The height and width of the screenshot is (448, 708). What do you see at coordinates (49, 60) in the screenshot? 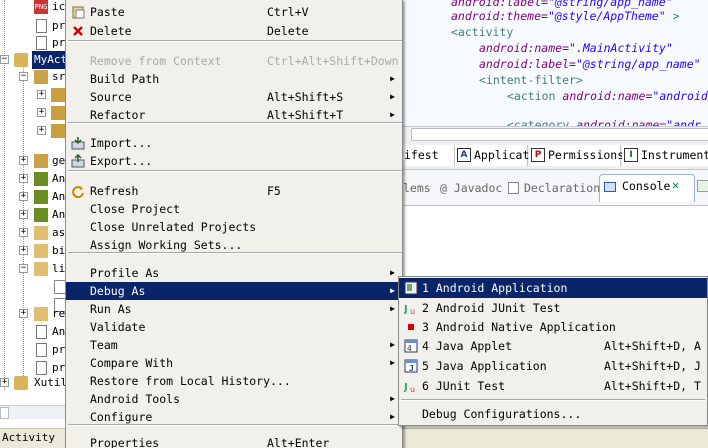
I see `tree-item-label: MyAct` at bounding box center [49, 60].